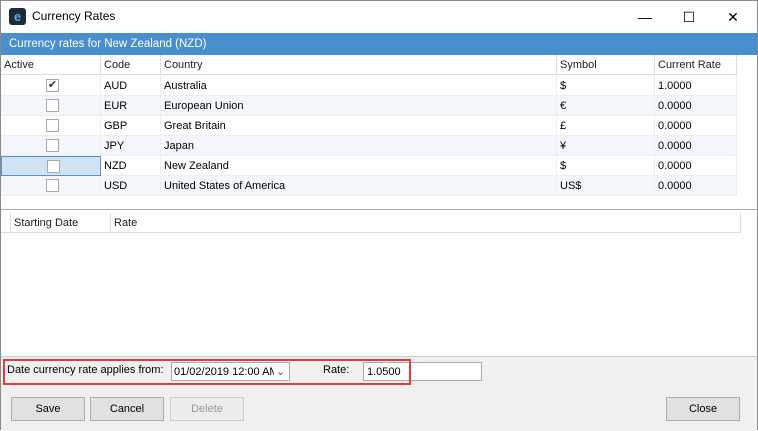 This screenshot has height=431, width=758. What do you see at coordinates (645, 17) in the screenshot?
I see `minimize-button: —` at bounding box center [645, 17].